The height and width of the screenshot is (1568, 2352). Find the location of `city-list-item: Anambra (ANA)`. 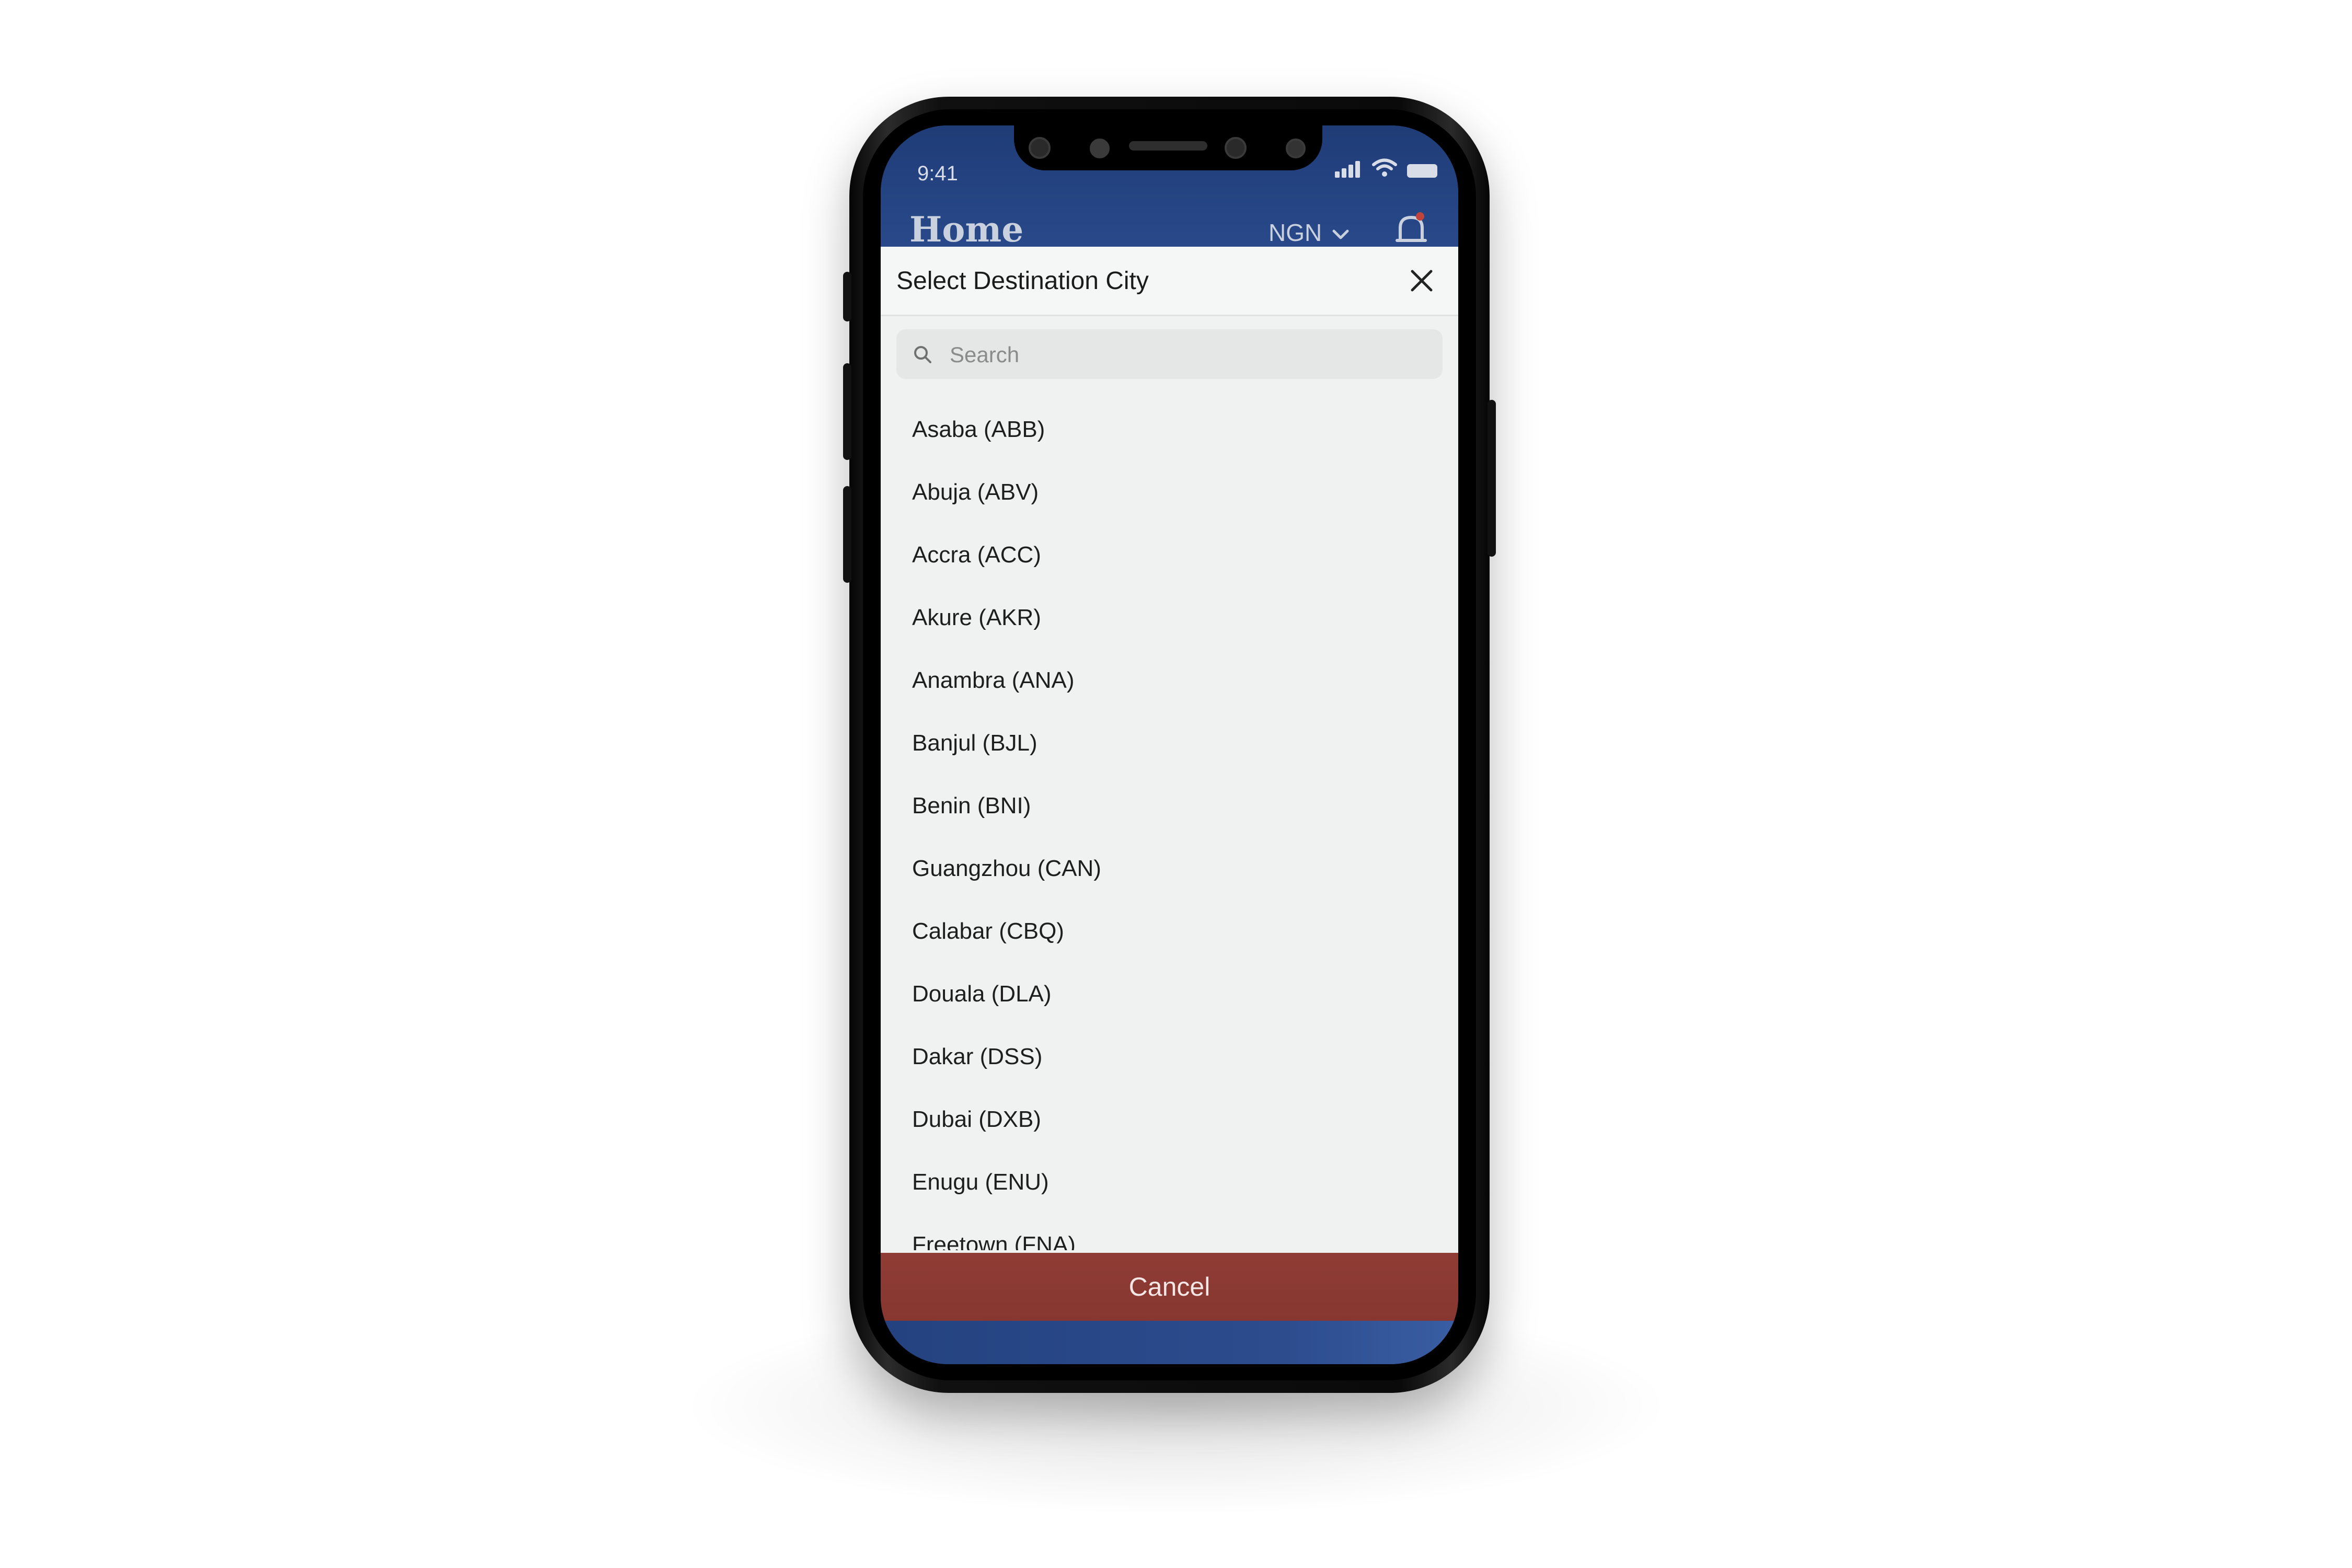

city-list-item: Anambra (ANA) is located at coordinates (1173, 680).